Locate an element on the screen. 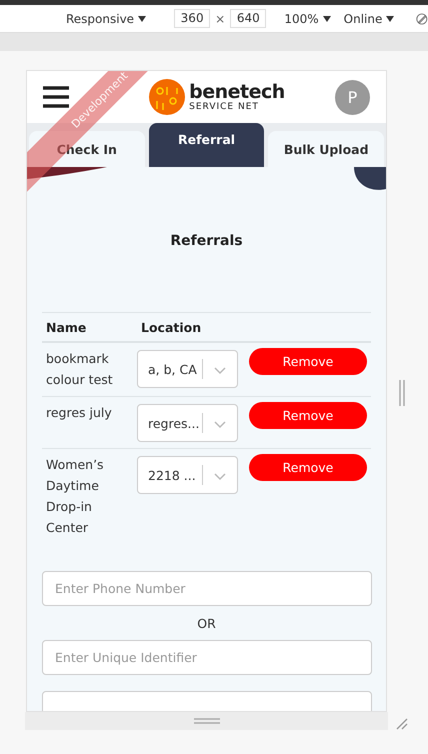  network-dropdown: Online is located at coordinates (369, 19).